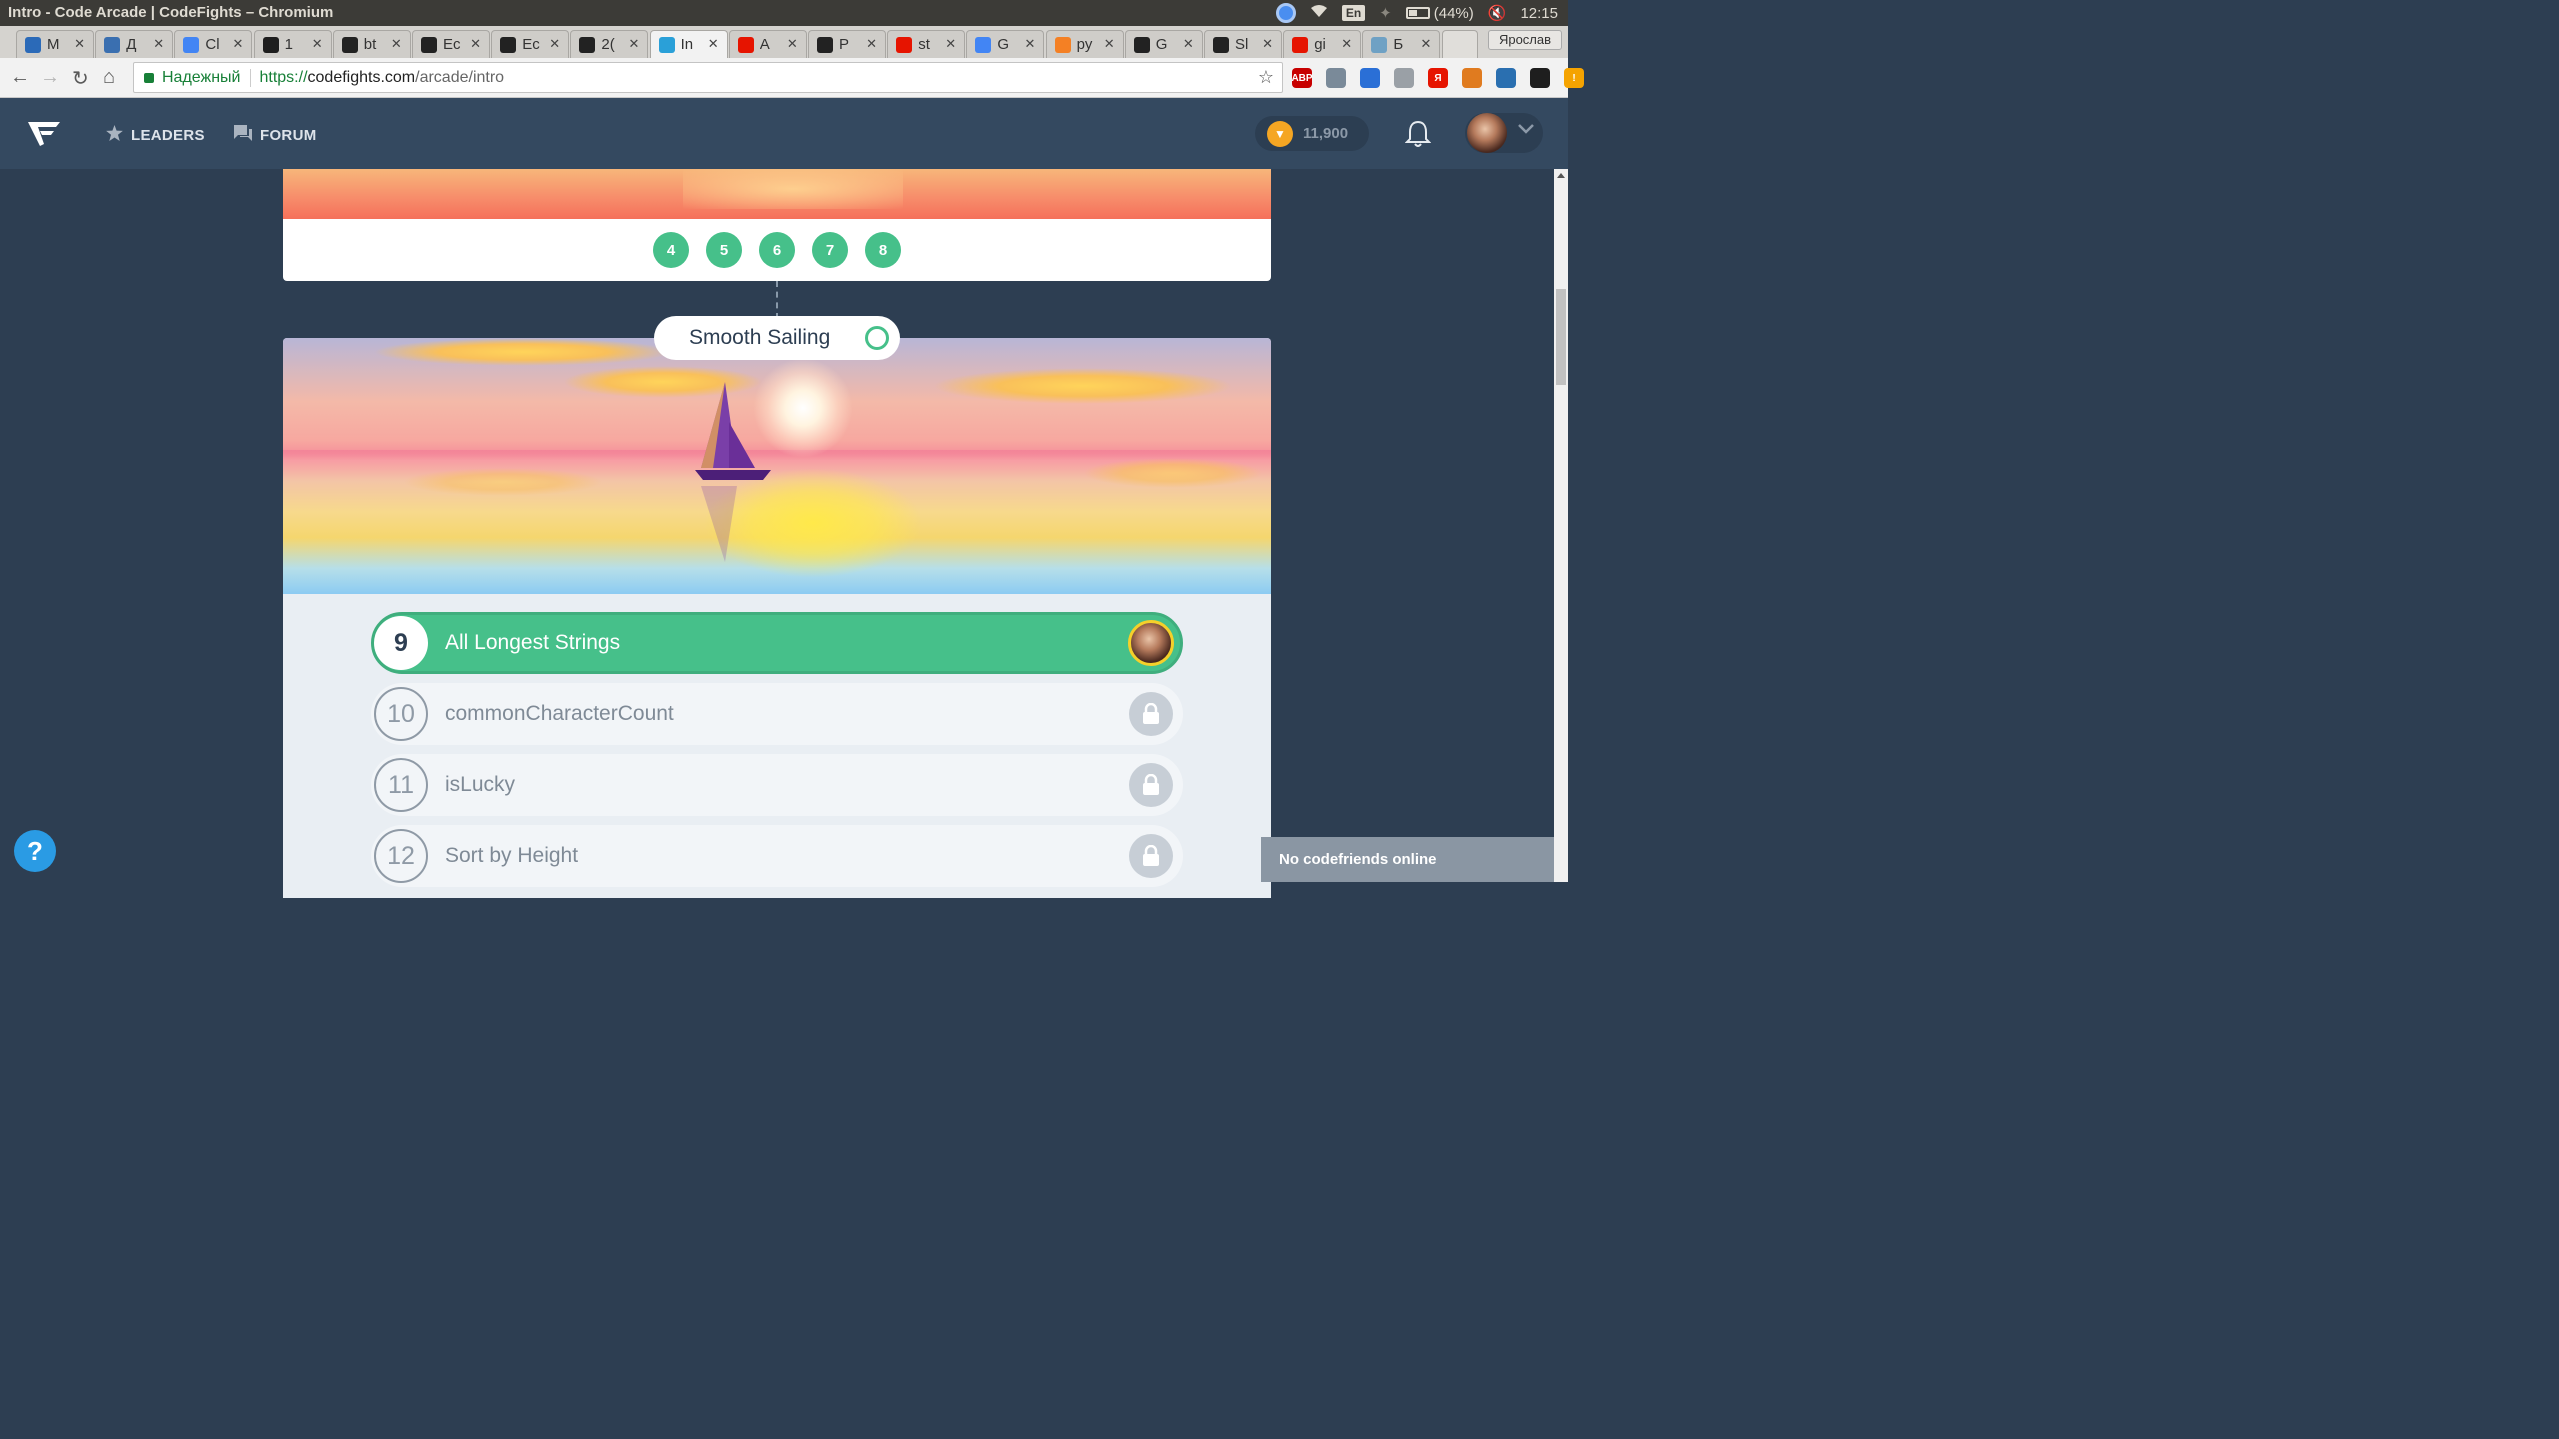 The height and width of the screenshot is (1439, 2559). Describe the element at coordinates (1370, 78) in the screenshot. I see `pipette-icon` at that location.